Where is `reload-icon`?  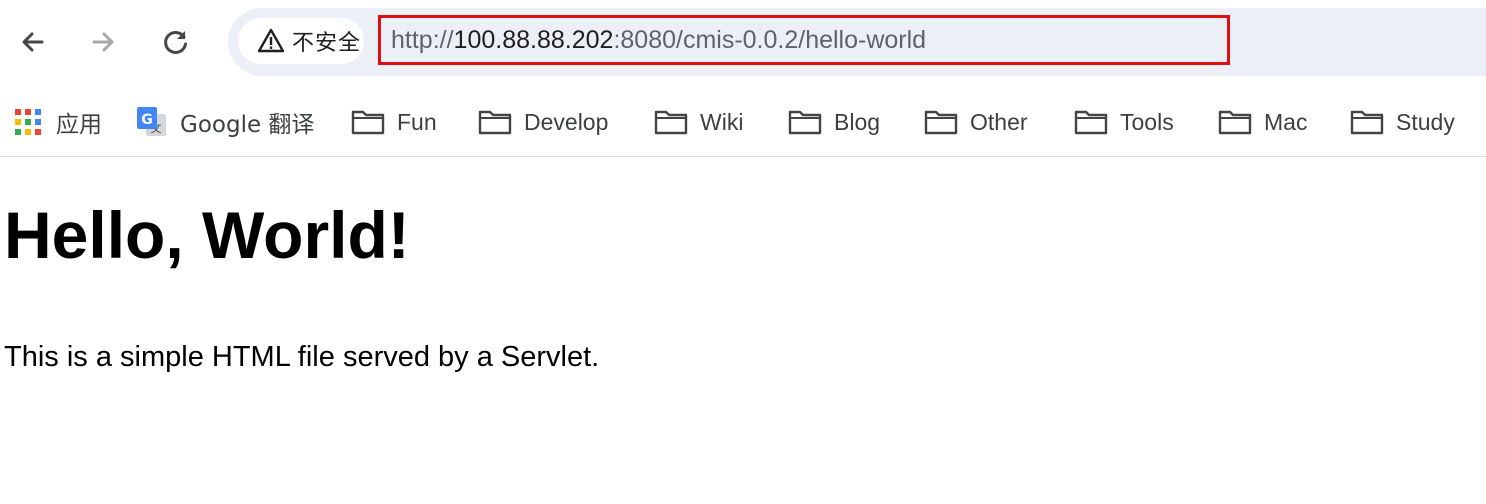
reload-icon is located at coordinates (175, 42).